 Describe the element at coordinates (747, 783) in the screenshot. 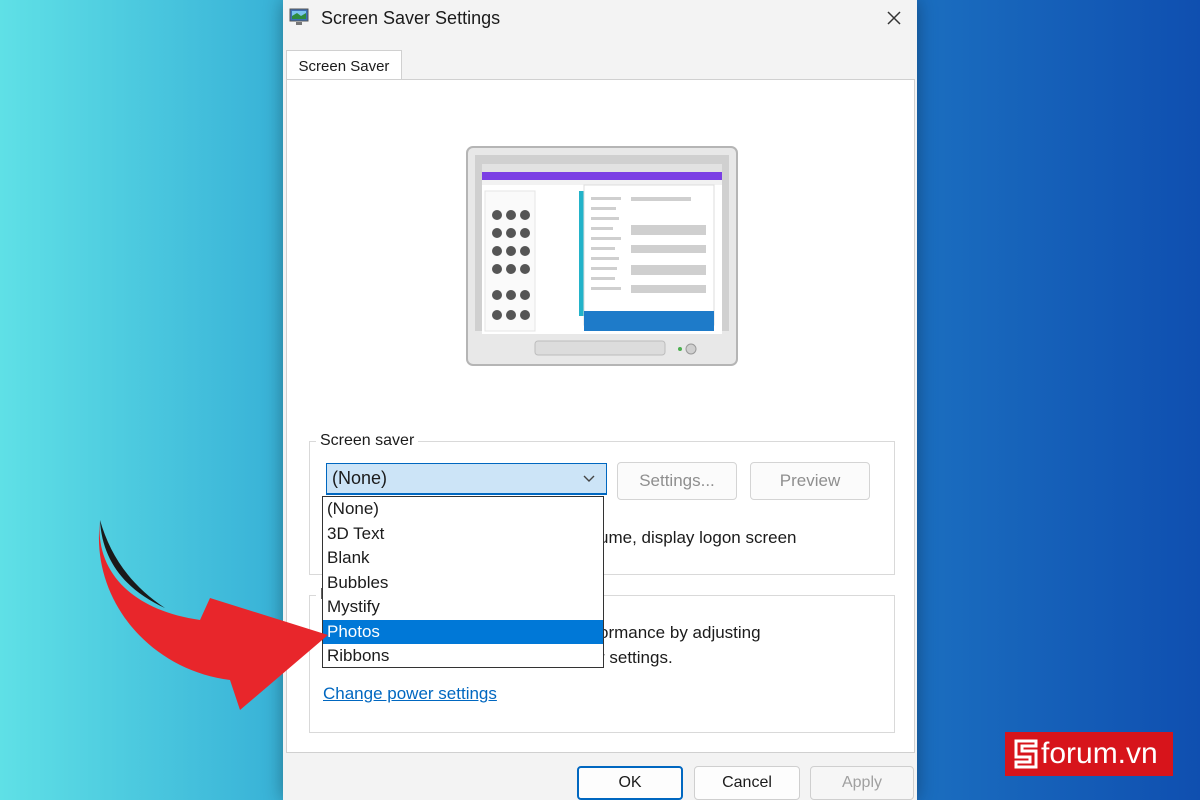

I see `cancel-button: Cancel` at that location.